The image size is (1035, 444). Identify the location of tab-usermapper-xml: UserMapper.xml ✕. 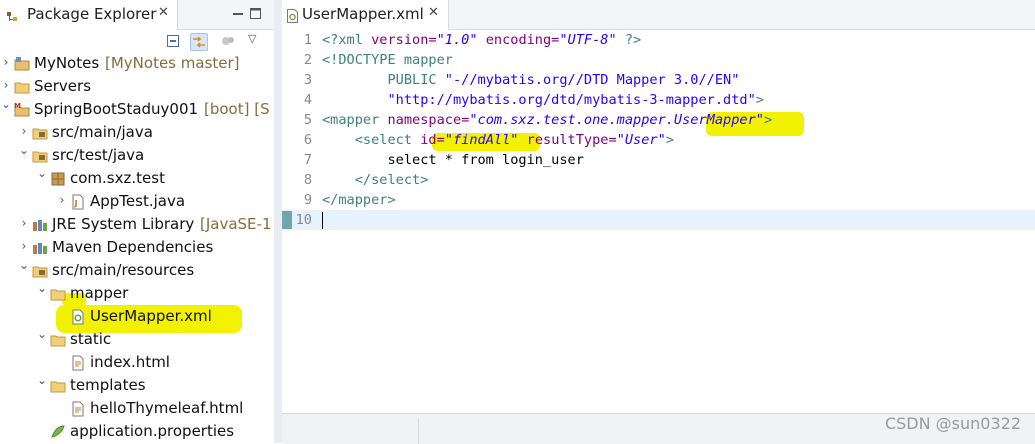
(365, 15).